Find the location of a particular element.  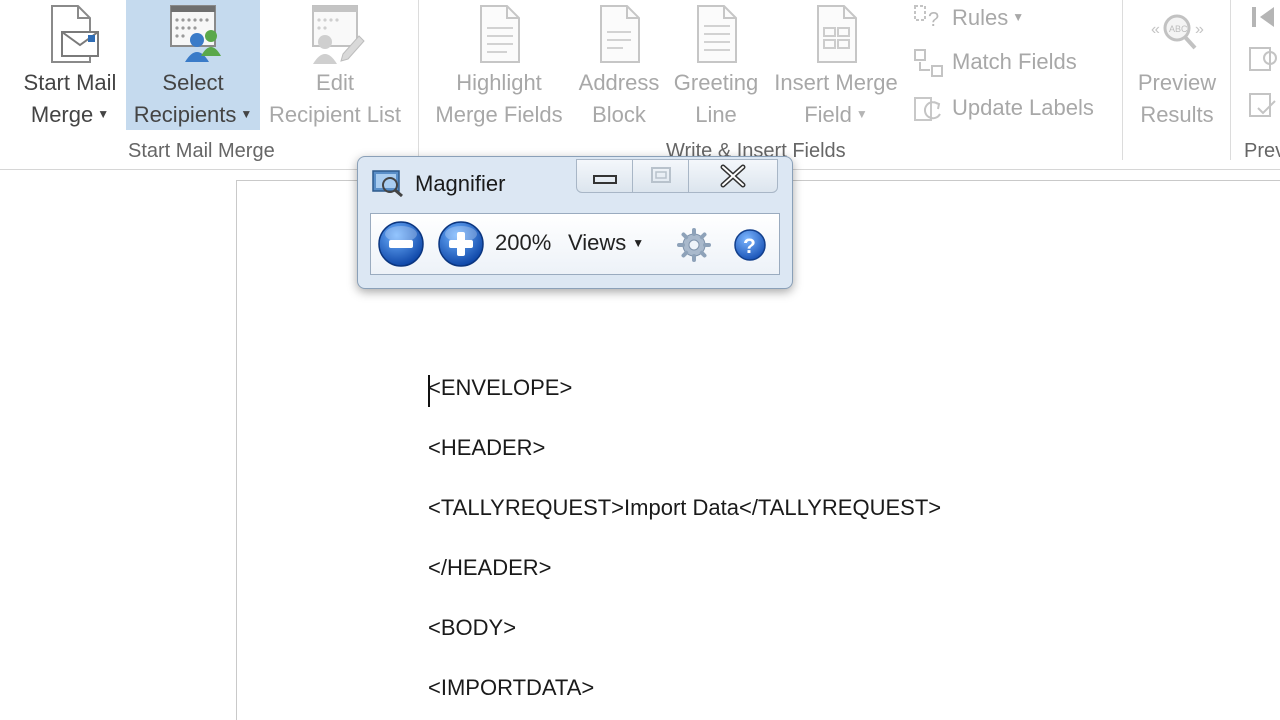

group-label-start-mail-merge: Start Mail Merge is located at coordinates (201, 151).